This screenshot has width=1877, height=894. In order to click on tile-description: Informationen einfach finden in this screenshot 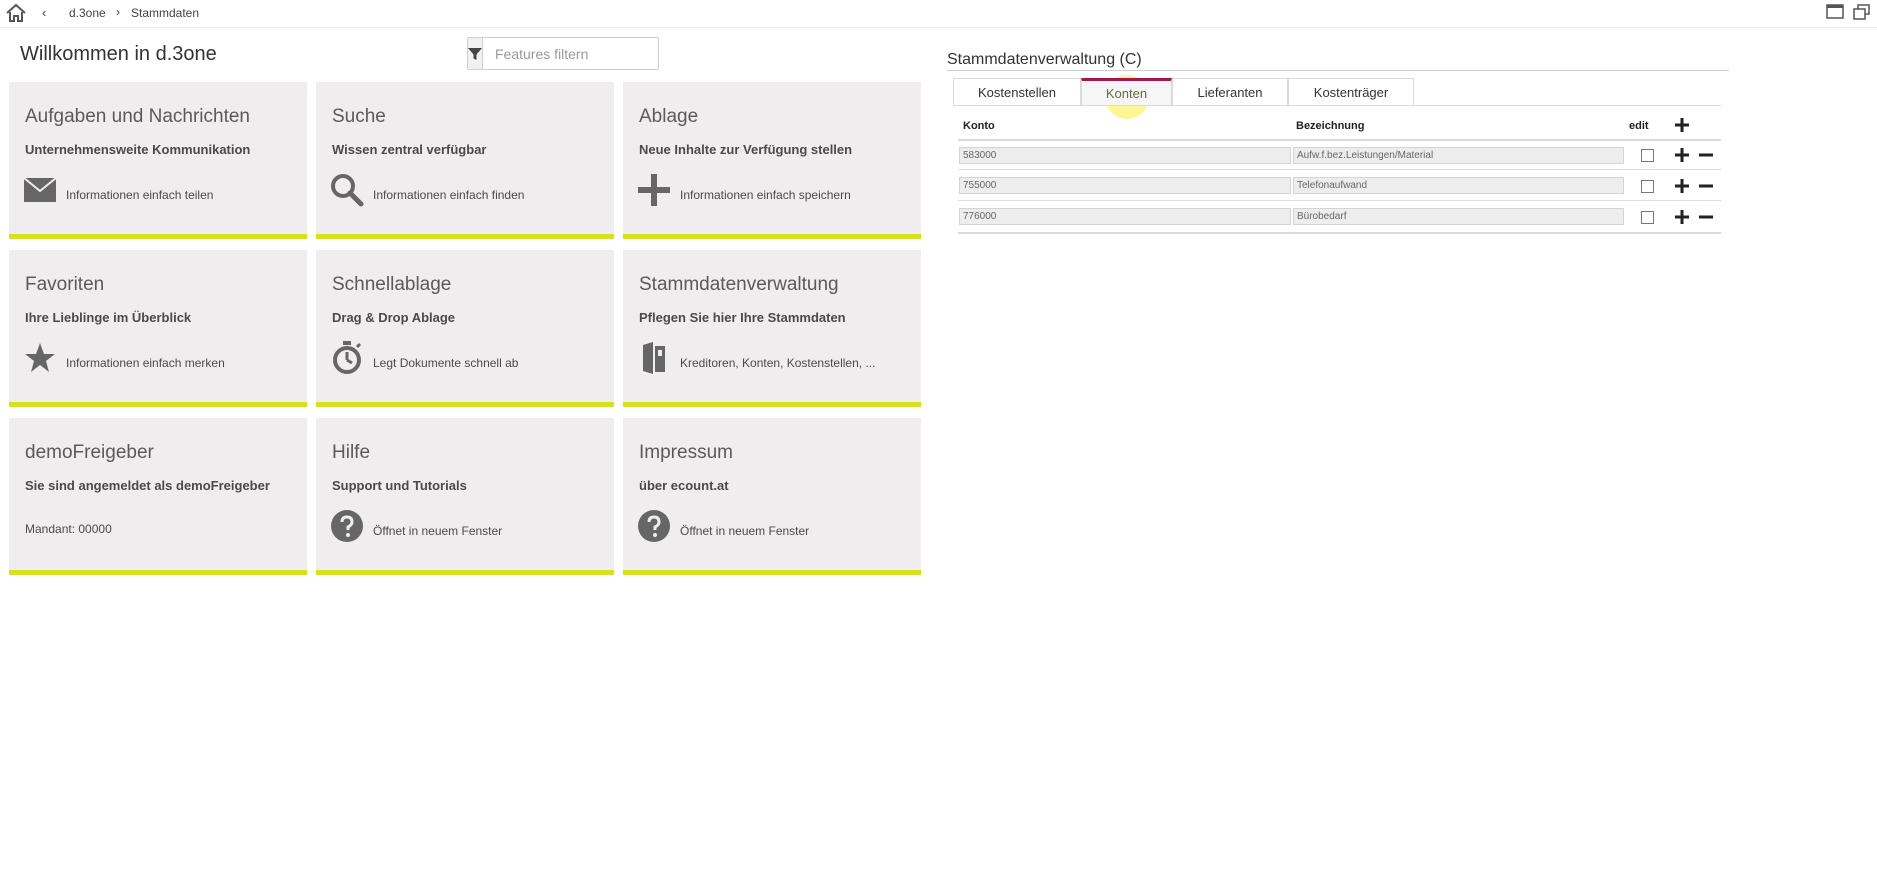, I will do `click(449, 195)`.